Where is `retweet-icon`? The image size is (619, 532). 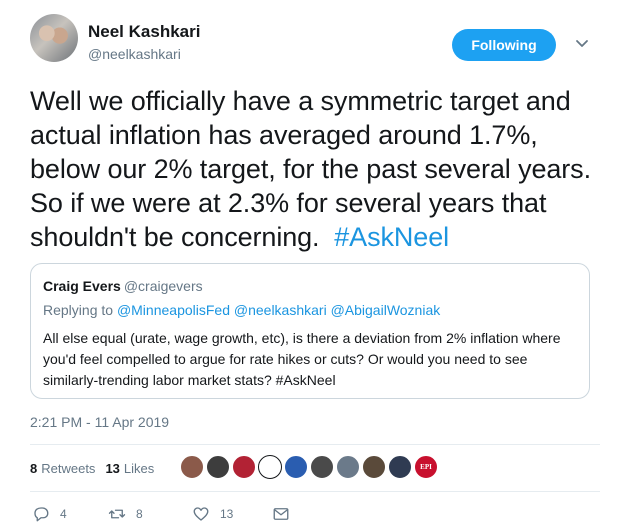 retweet-icon is located at coordinates (117, 514).